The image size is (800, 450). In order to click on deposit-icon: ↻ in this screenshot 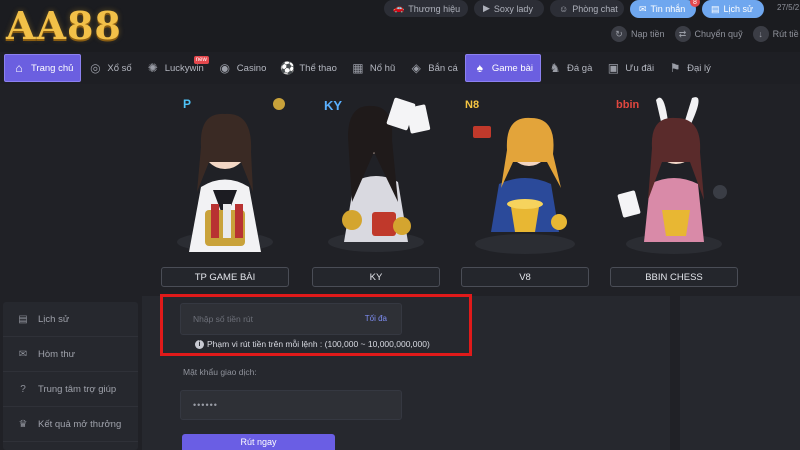, I will do `click(619, 34)`.